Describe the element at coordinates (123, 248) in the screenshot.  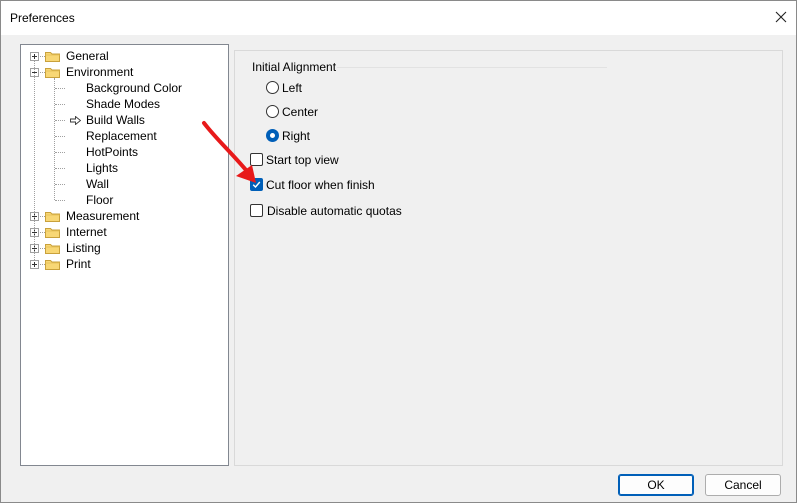
I see `tree-item-listing: Listing` at that location.